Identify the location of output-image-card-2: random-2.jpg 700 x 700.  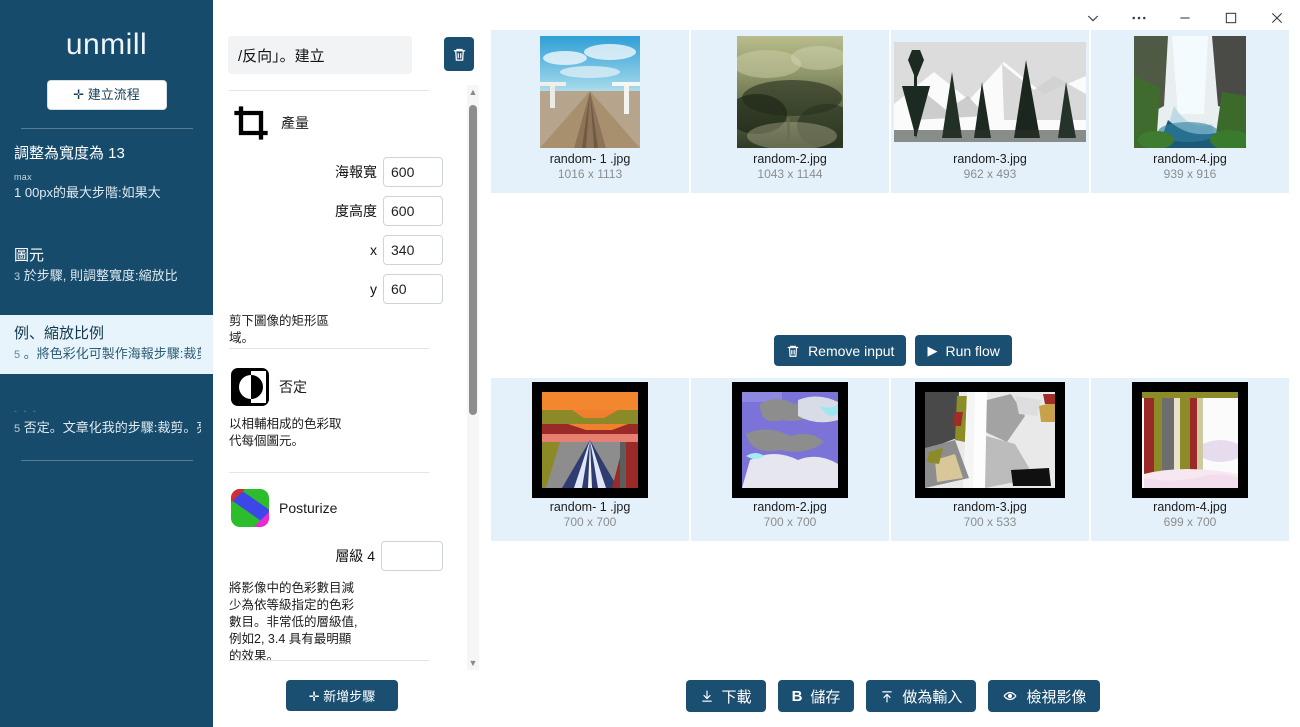
(790, 459).